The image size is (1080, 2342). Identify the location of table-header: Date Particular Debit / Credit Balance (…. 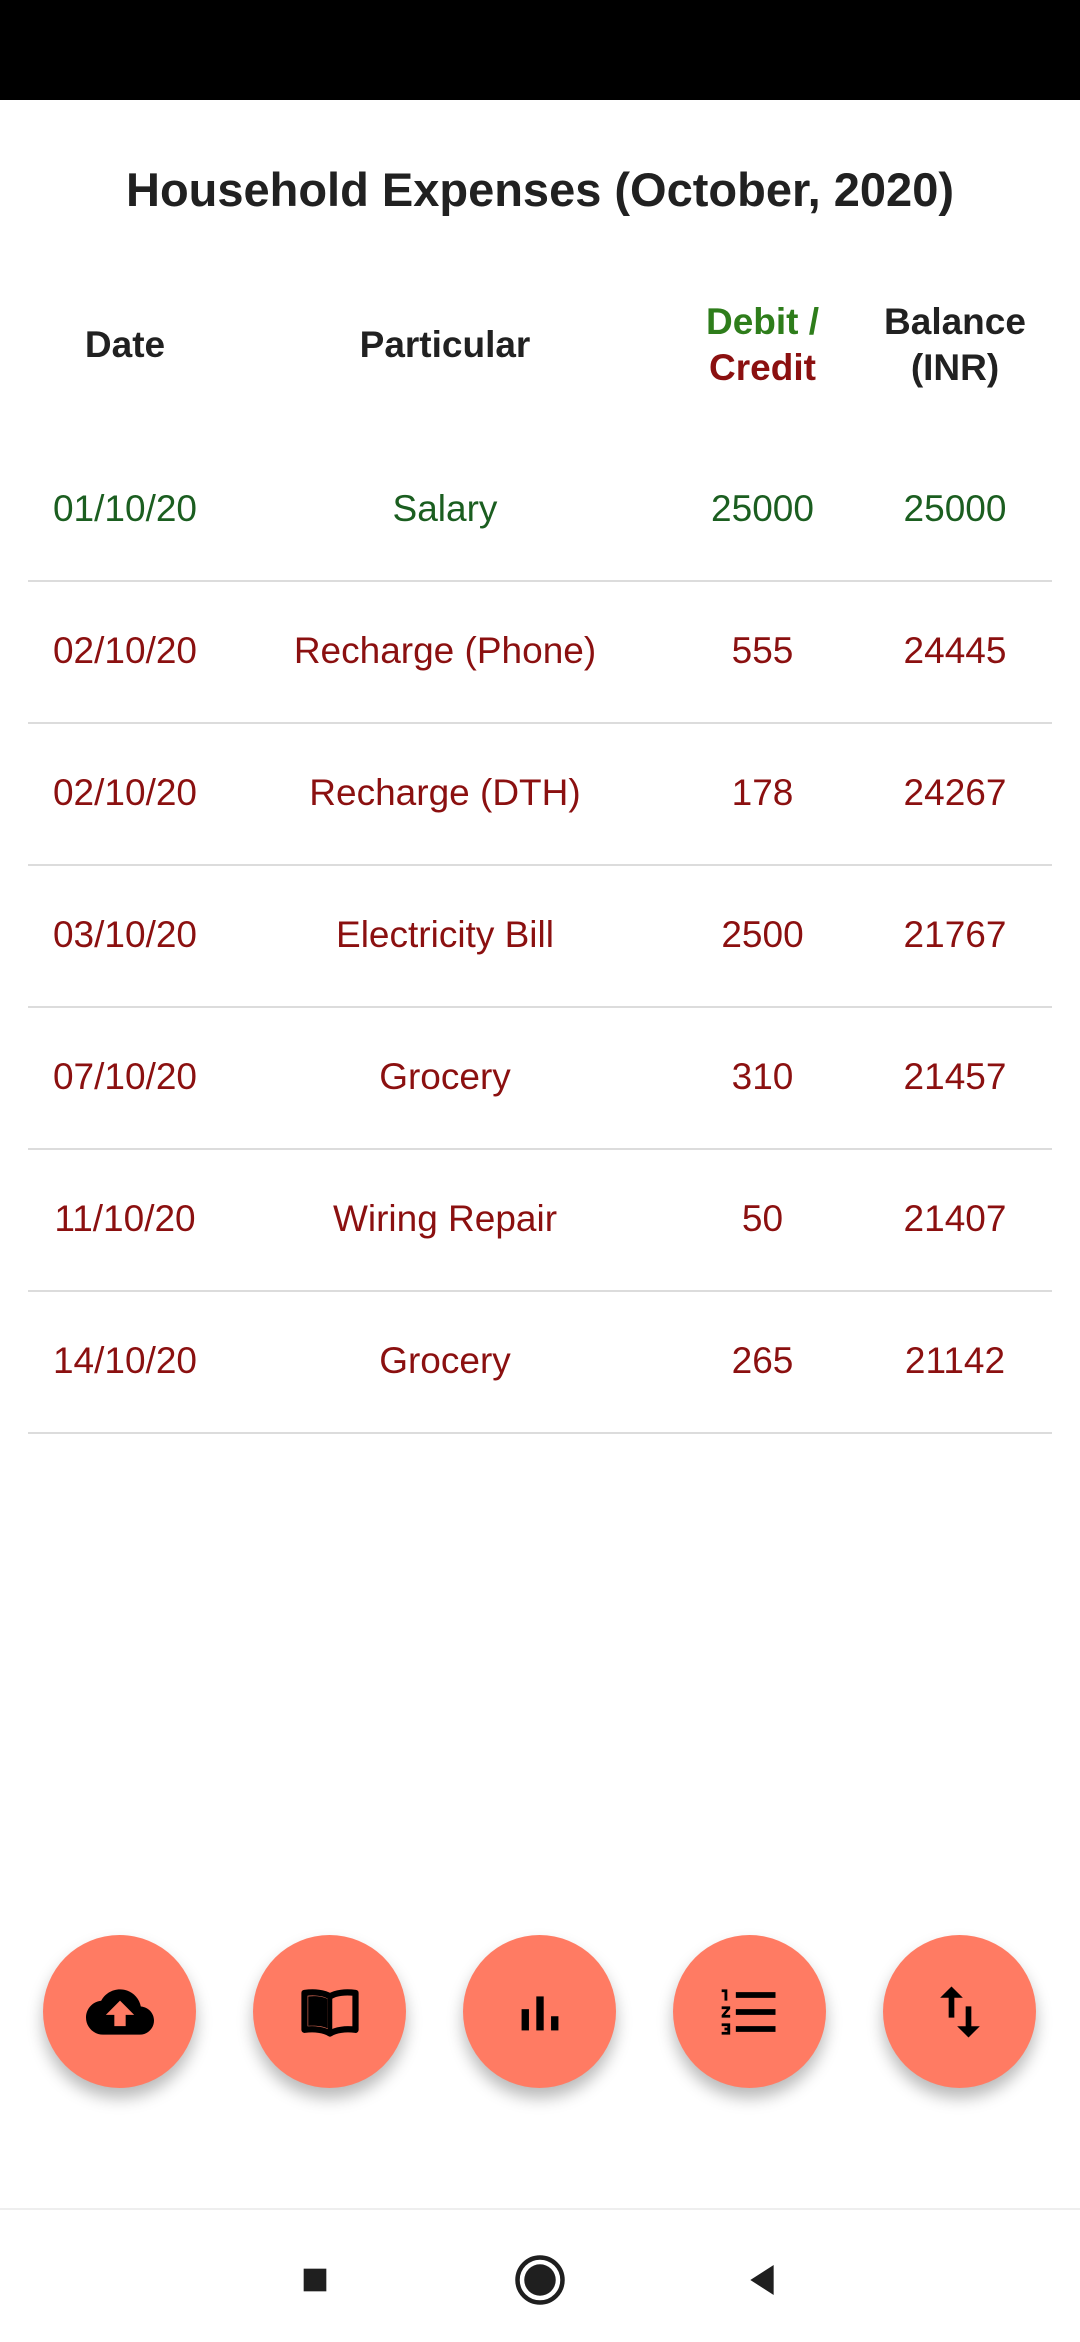
(540, 345).